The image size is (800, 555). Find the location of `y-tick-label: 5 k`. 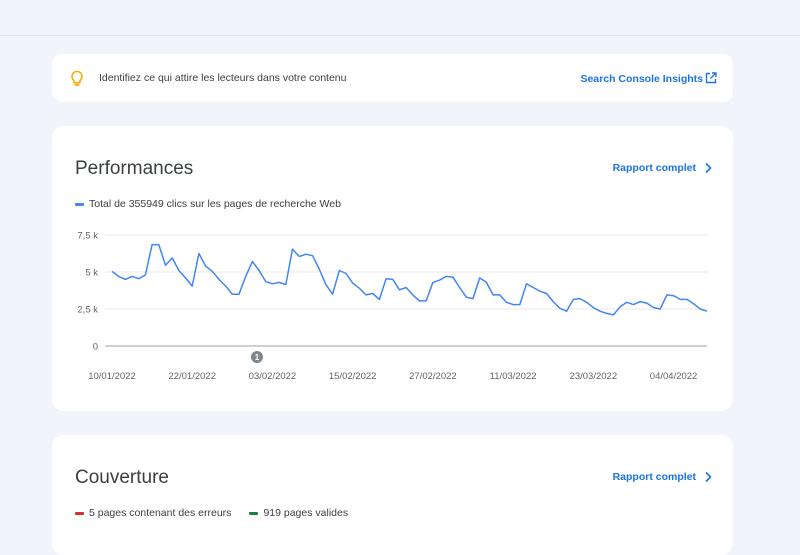

y-tick-label: 5 k is located at coordinates (91, 273).